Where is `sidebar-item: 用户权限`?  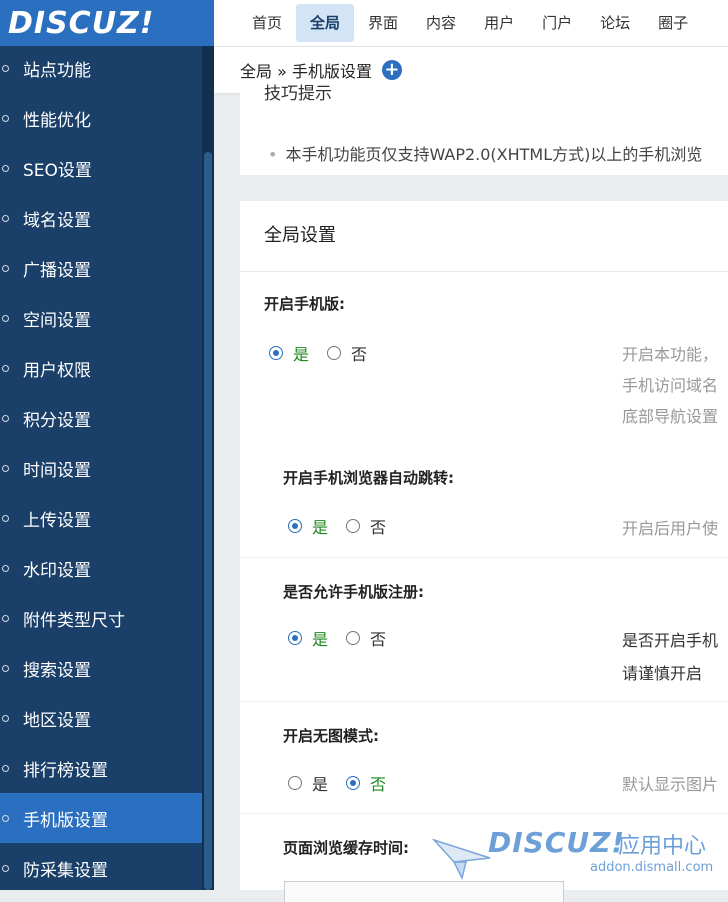
sidebar-item: 用户权限 is located at coordinates (101, 368).